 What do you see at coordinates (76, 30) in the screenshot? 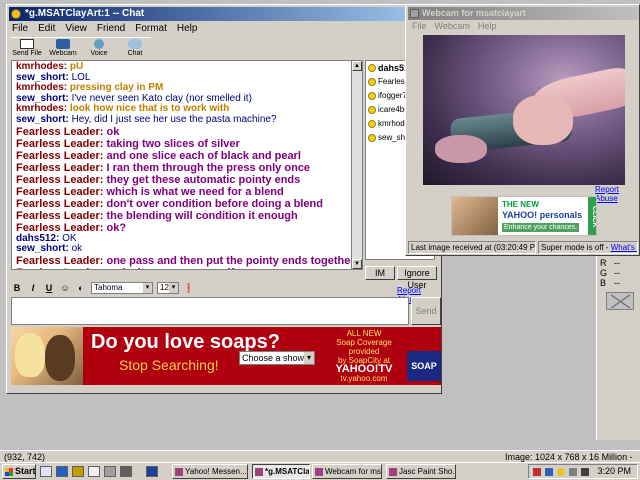
I see `menu-view: View` at bounding box center [76, 30].